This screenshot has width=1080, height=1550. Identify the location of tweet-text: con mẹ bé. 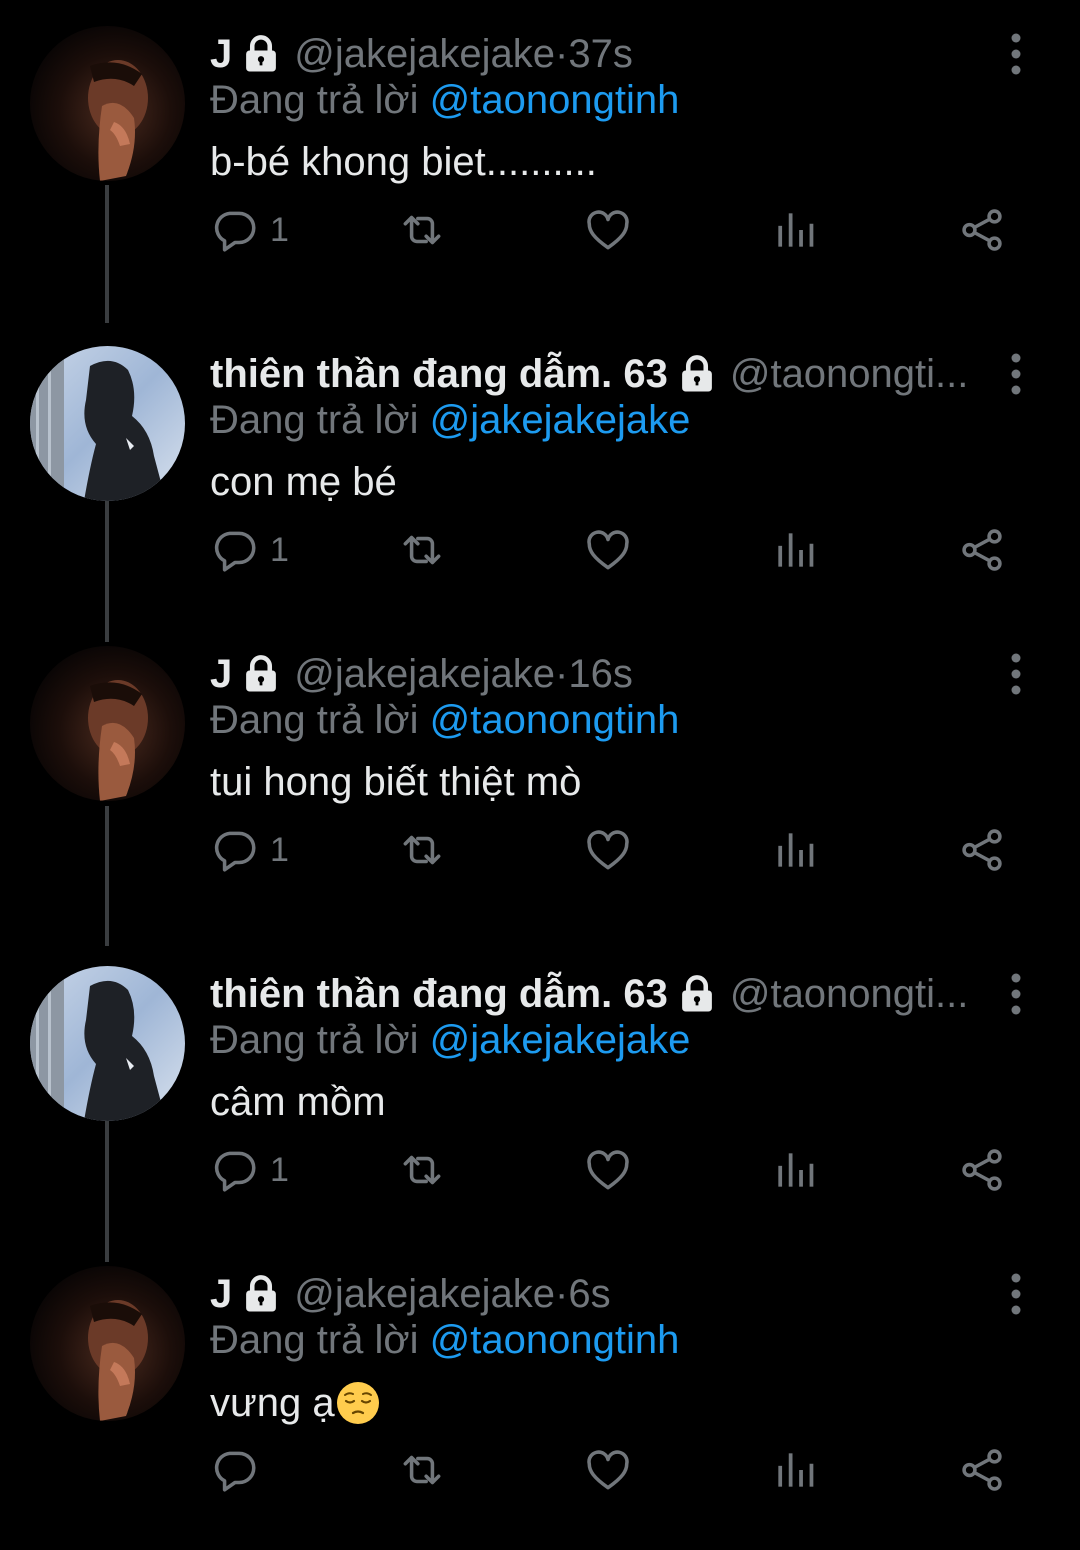
(303, 482).